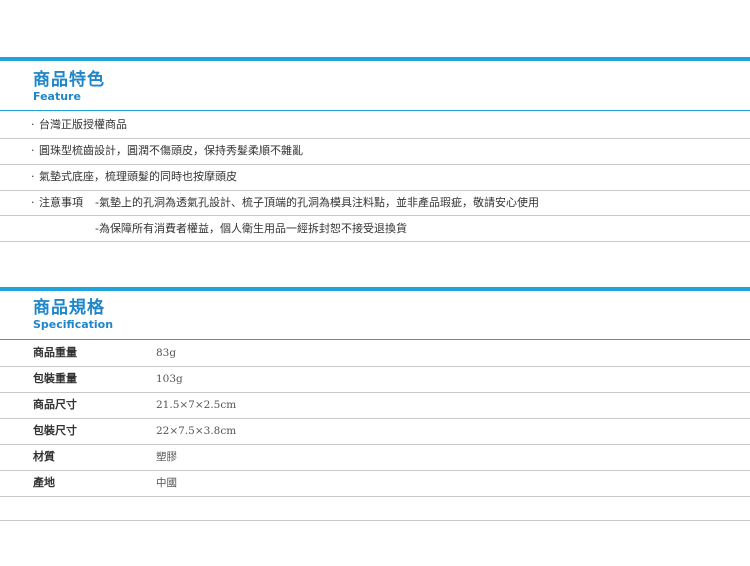 This screenshot has height=566, width=750. Describe the element at coordinates (57, 96) in the screenshot. I see `feature-subtitle: Feature` at that location.